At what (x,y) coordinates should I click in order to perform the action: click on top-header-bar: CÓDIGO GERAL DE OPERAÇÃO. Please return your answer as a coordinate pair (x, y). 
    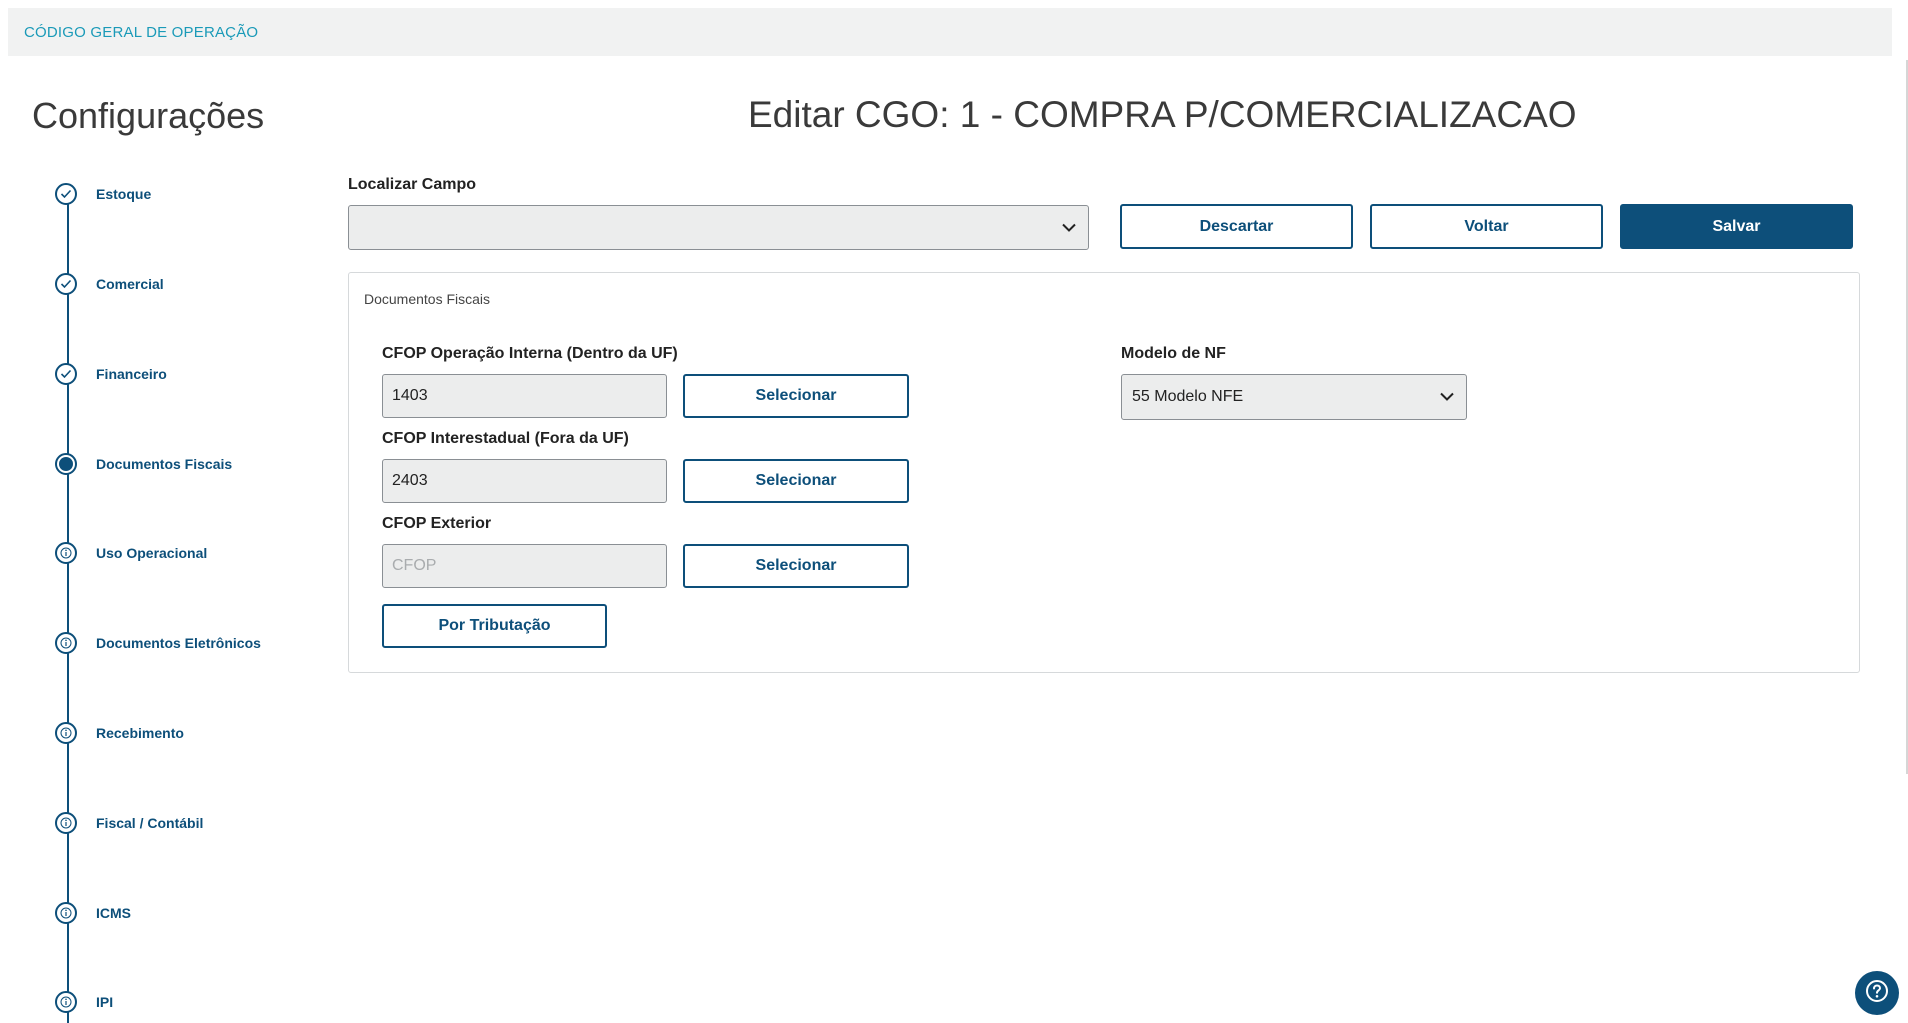
    Looking at the image, I should click on (950, 32).